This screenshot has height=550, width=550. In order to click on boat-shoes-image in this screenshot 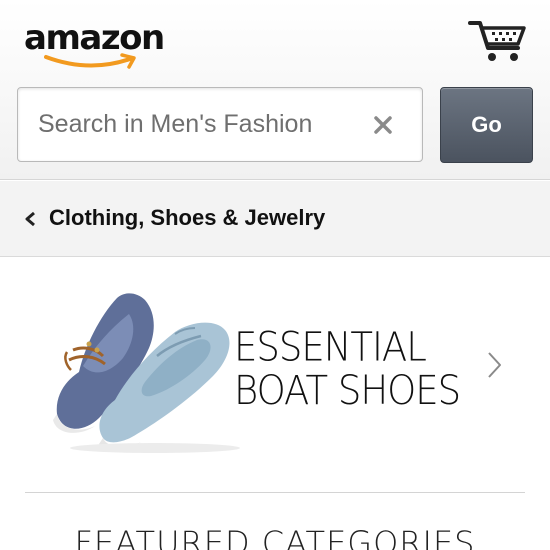, I will do `click(146, 373)`.